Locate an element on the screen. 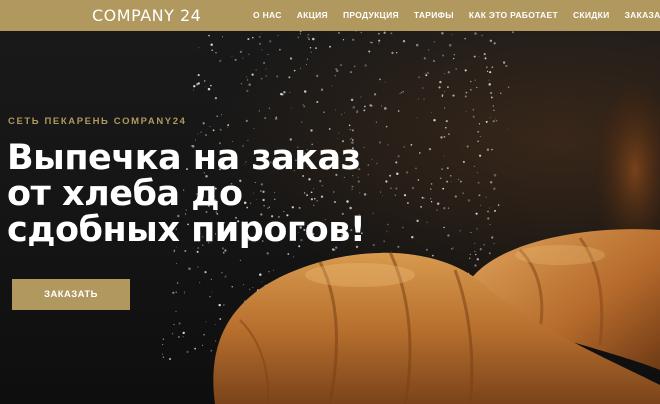  nav-item-how-it-works: КАК ЭТО РАБОТАЕТ is located at coordinates (513, 15).